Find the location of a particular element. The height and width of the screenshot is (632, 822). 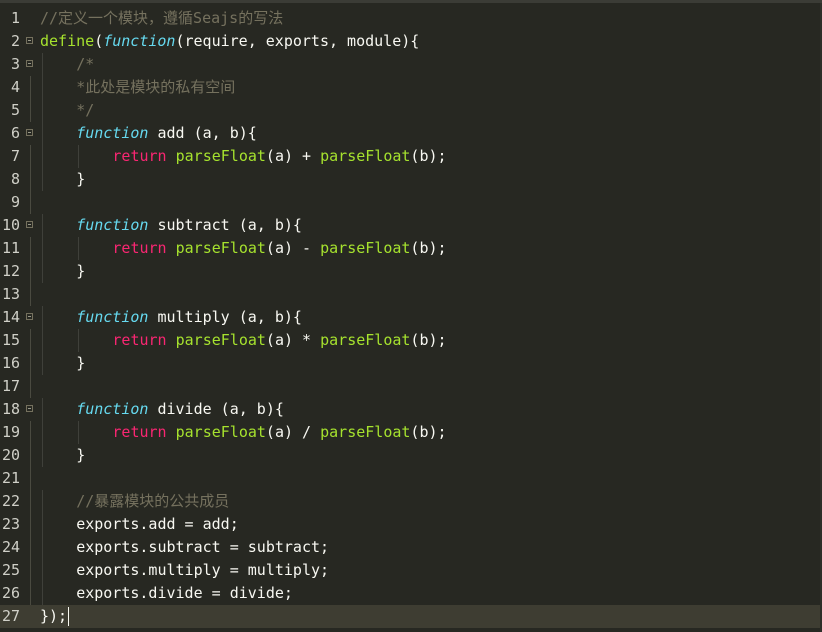

token-plain: multiply (a, b){ is located at coordinates (225, 317).